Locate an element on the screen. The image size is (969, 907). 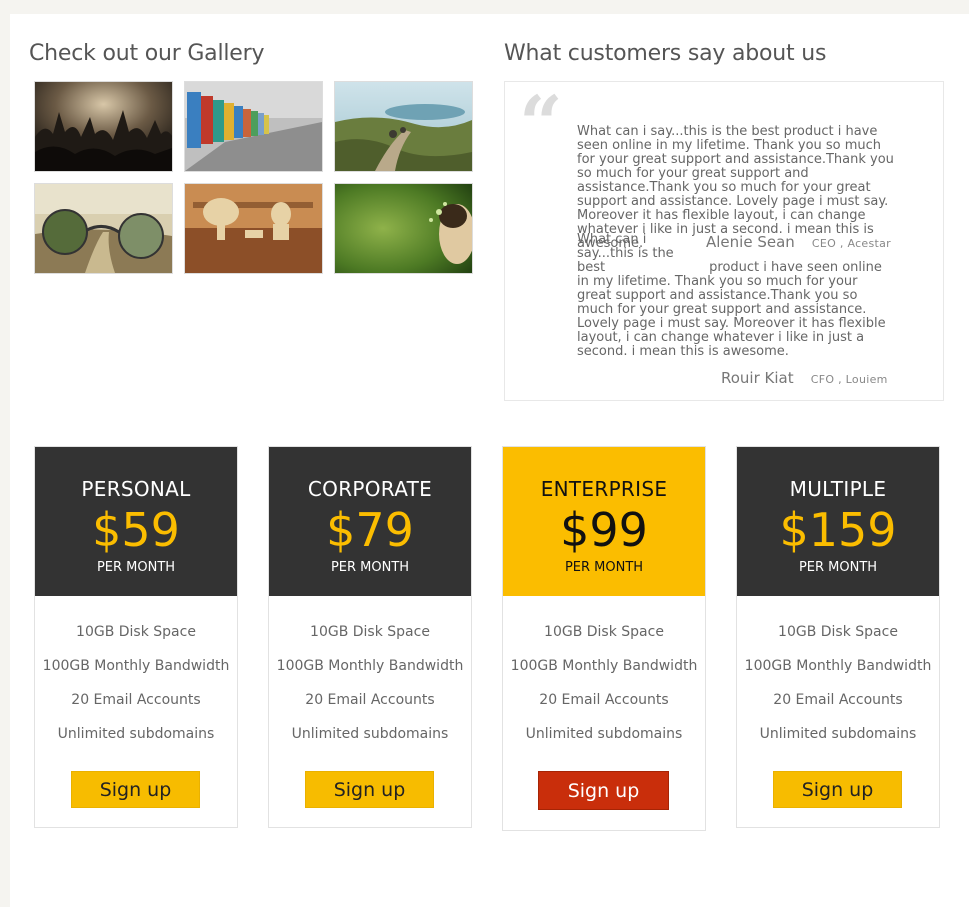
gallery-image-concert is located at coordinates (103, 126).